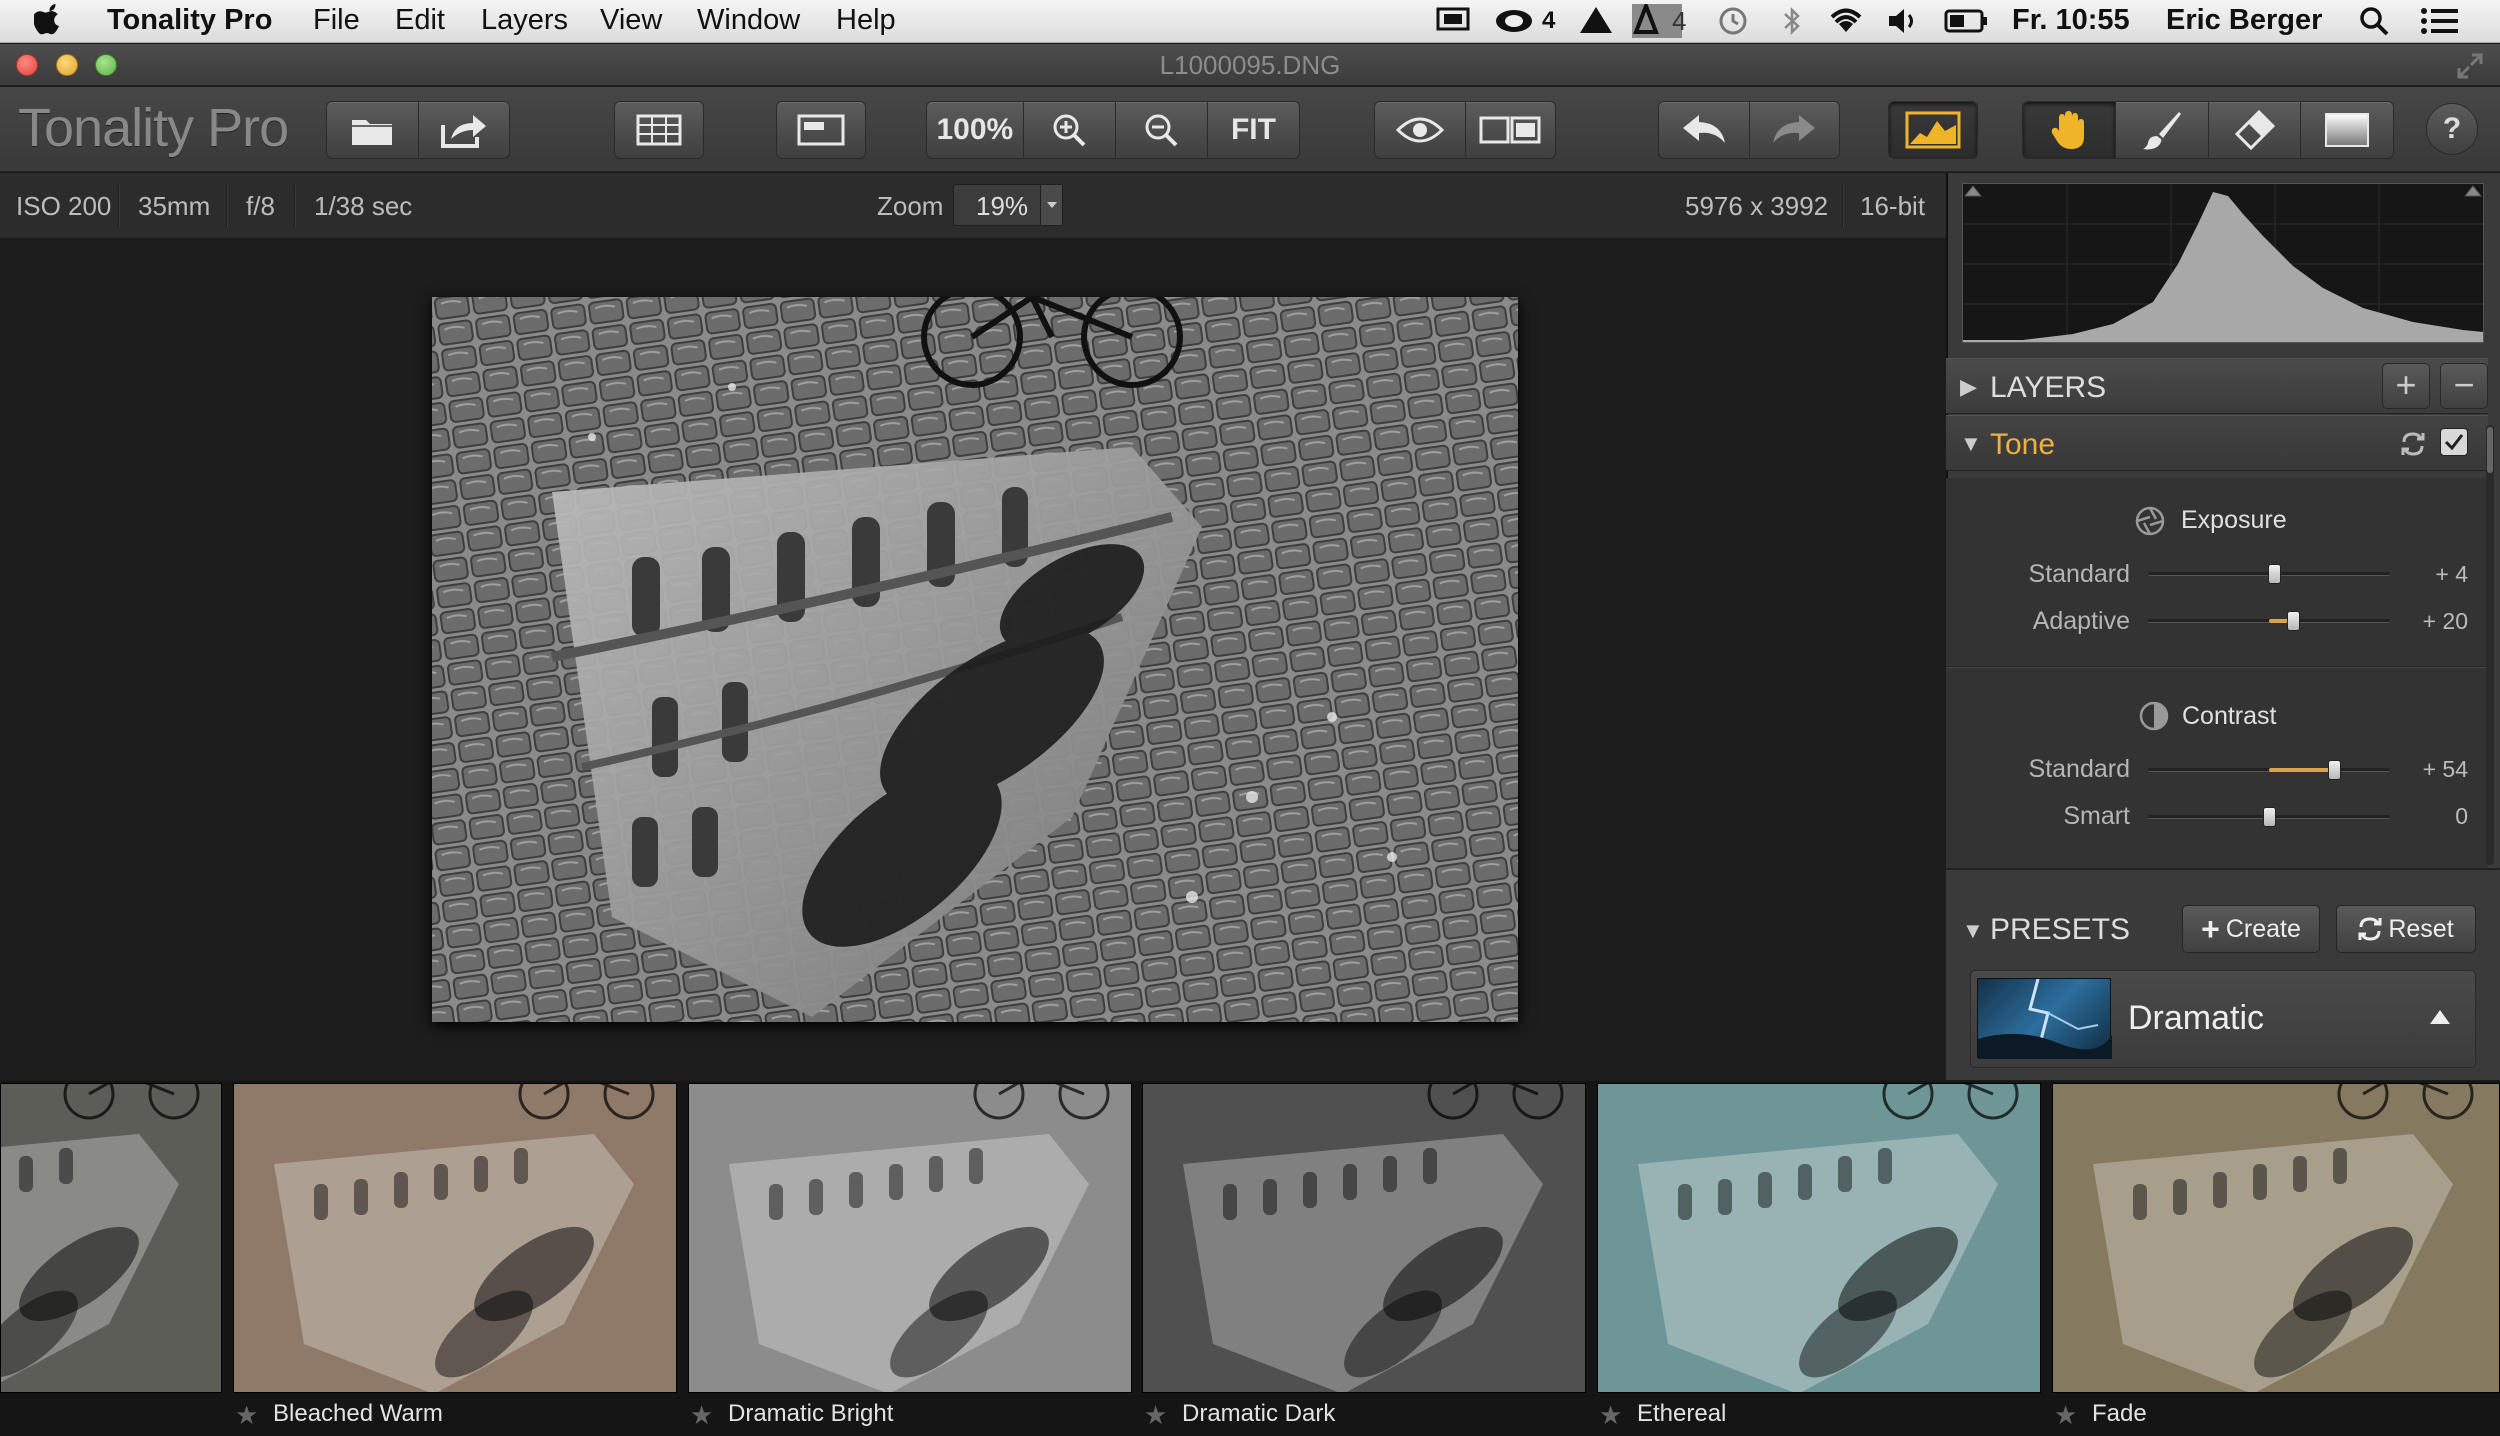 The width and height of the screenshot is (2500, 1436). I want to click on preview-toggle-button, so click(1420, 130).